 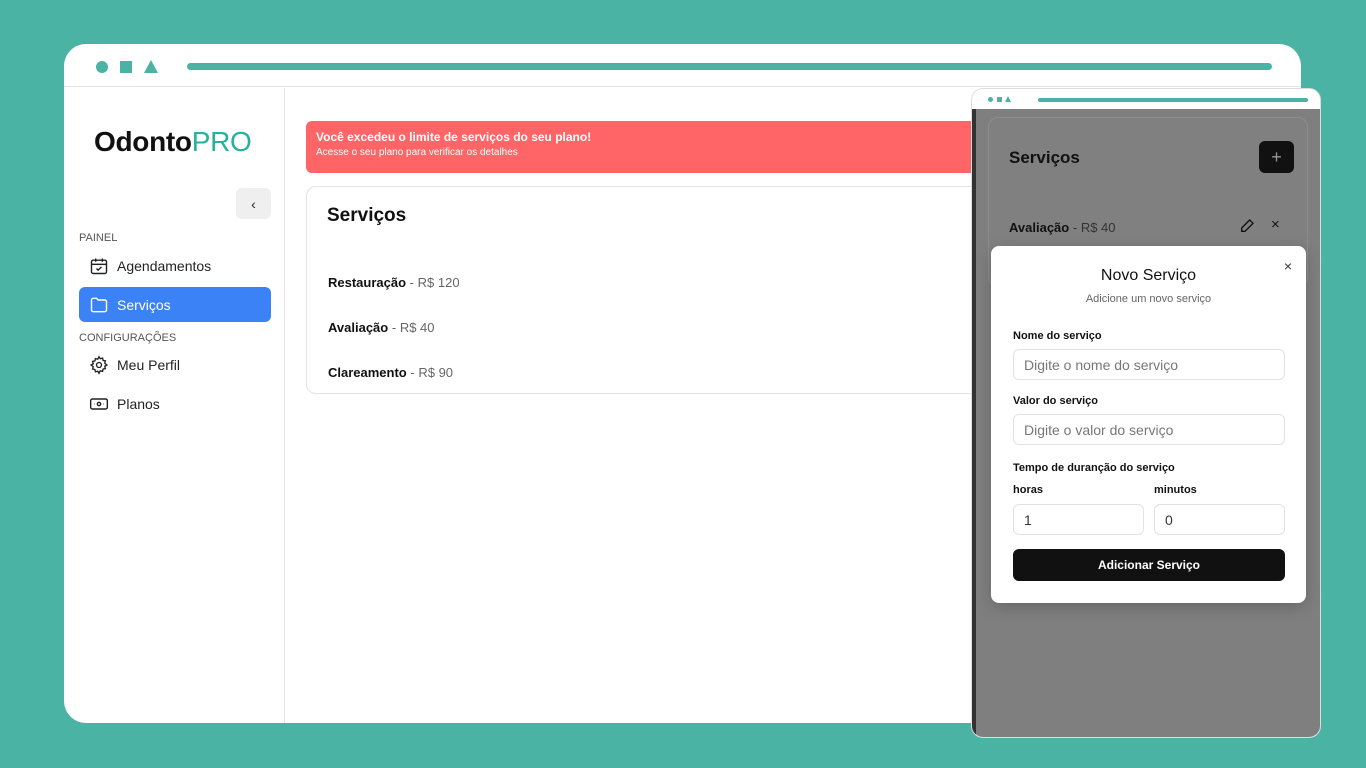 What do you see at coordinates (1148, 275) in the screenshot?
I see `dialog-title: Novo Serviço` at bounding box center [1148, 275].